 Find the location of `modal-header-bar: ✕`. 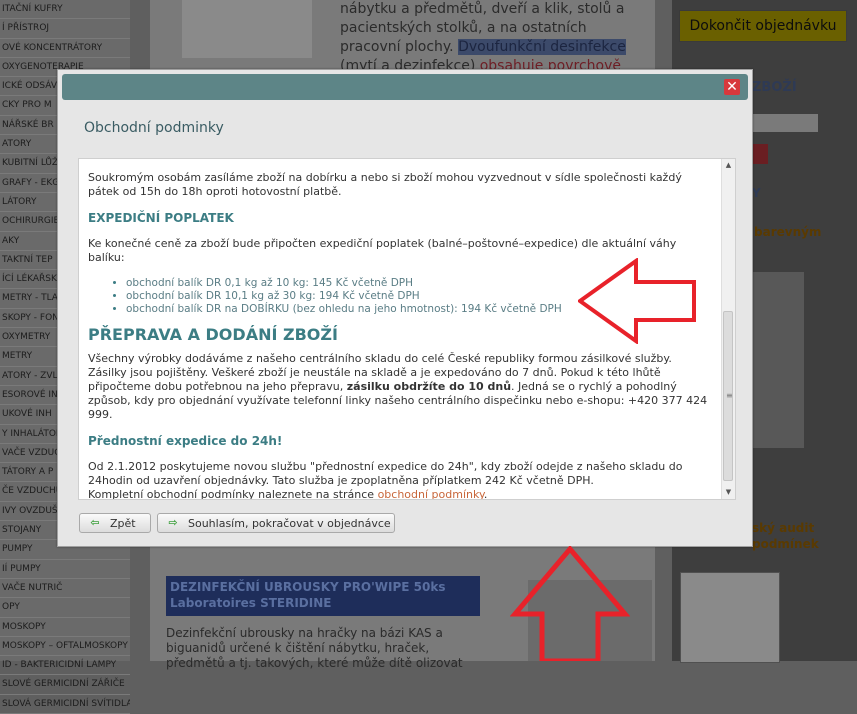

modal-header-bar: ✕ is located at coordinates (405, 87).